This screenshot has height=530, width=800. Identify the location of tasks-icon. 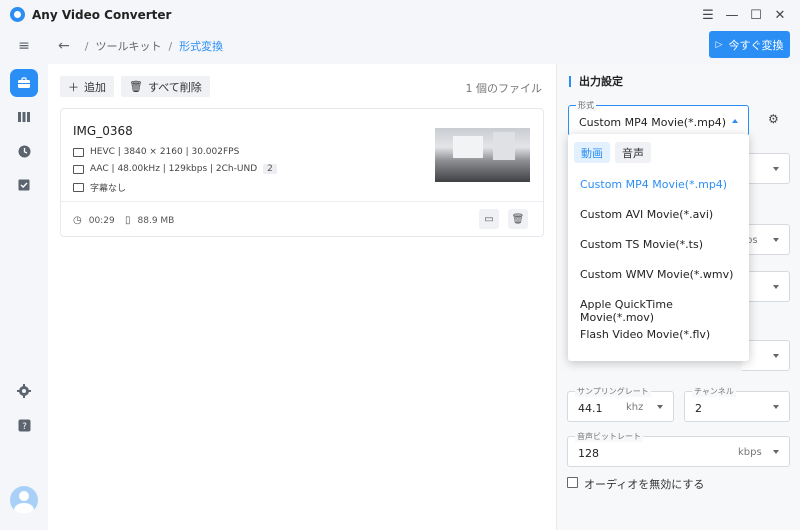
(24, 185).